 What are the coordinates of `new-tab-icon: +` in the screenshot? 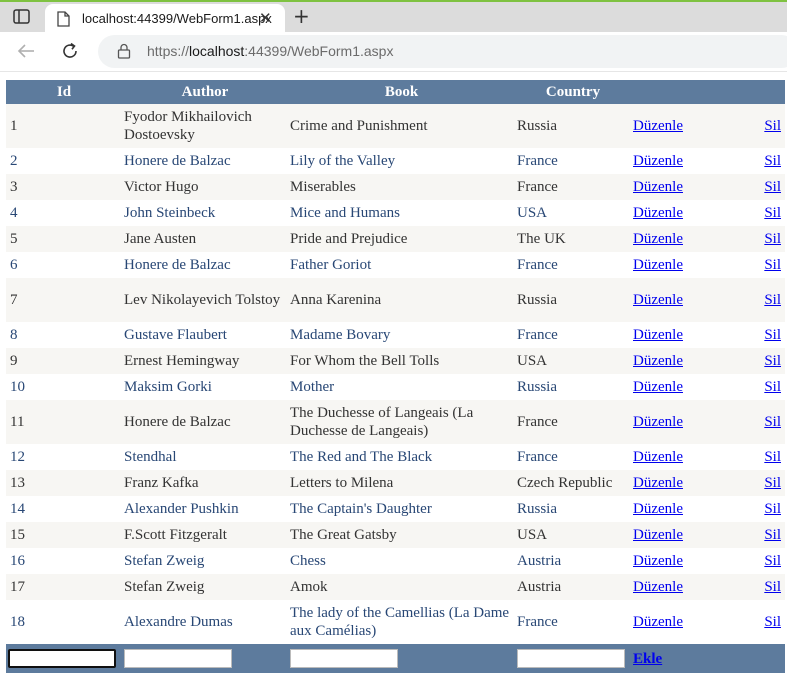 It's located at (301, 16).